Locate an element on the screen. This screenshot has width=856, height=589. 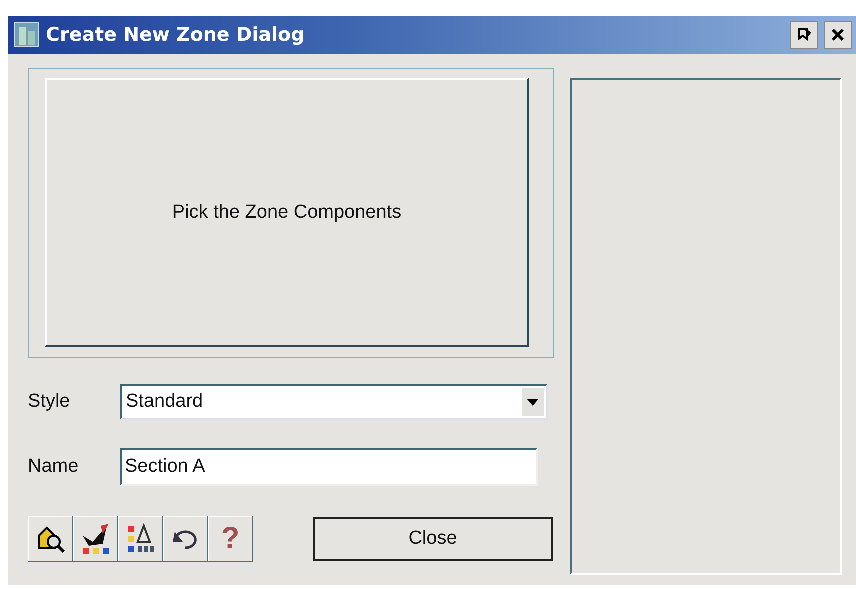
undo-icon is located at coordinates (185, 539).